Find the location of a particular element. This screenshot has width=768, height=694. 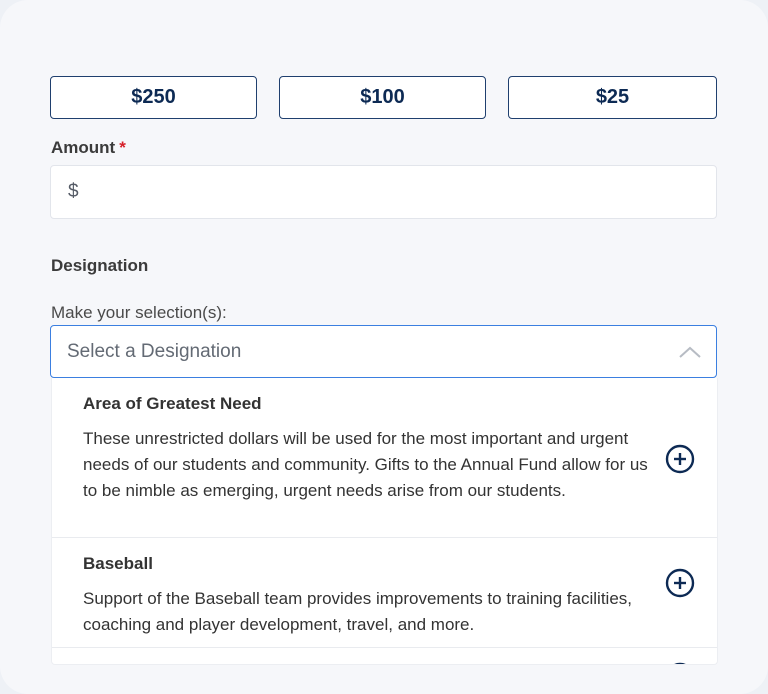

amount-label-text: Amount is located at coordinates (83, 147).